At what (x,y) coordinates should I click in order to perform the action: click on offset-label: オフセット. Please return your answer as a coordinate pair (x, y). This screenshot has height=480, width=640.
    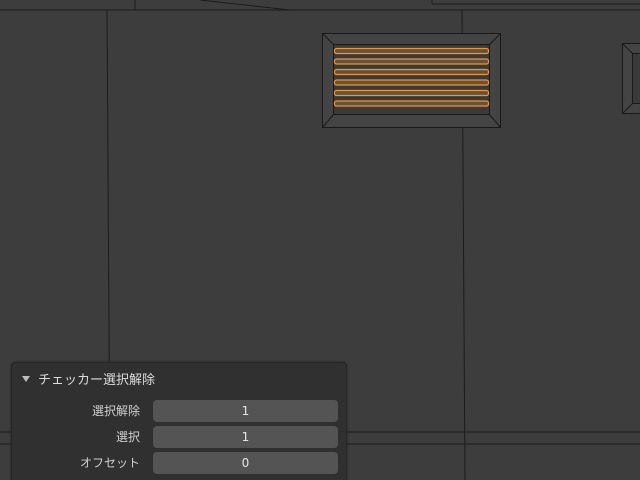
    Looking at the image, I should click on (109, 463).